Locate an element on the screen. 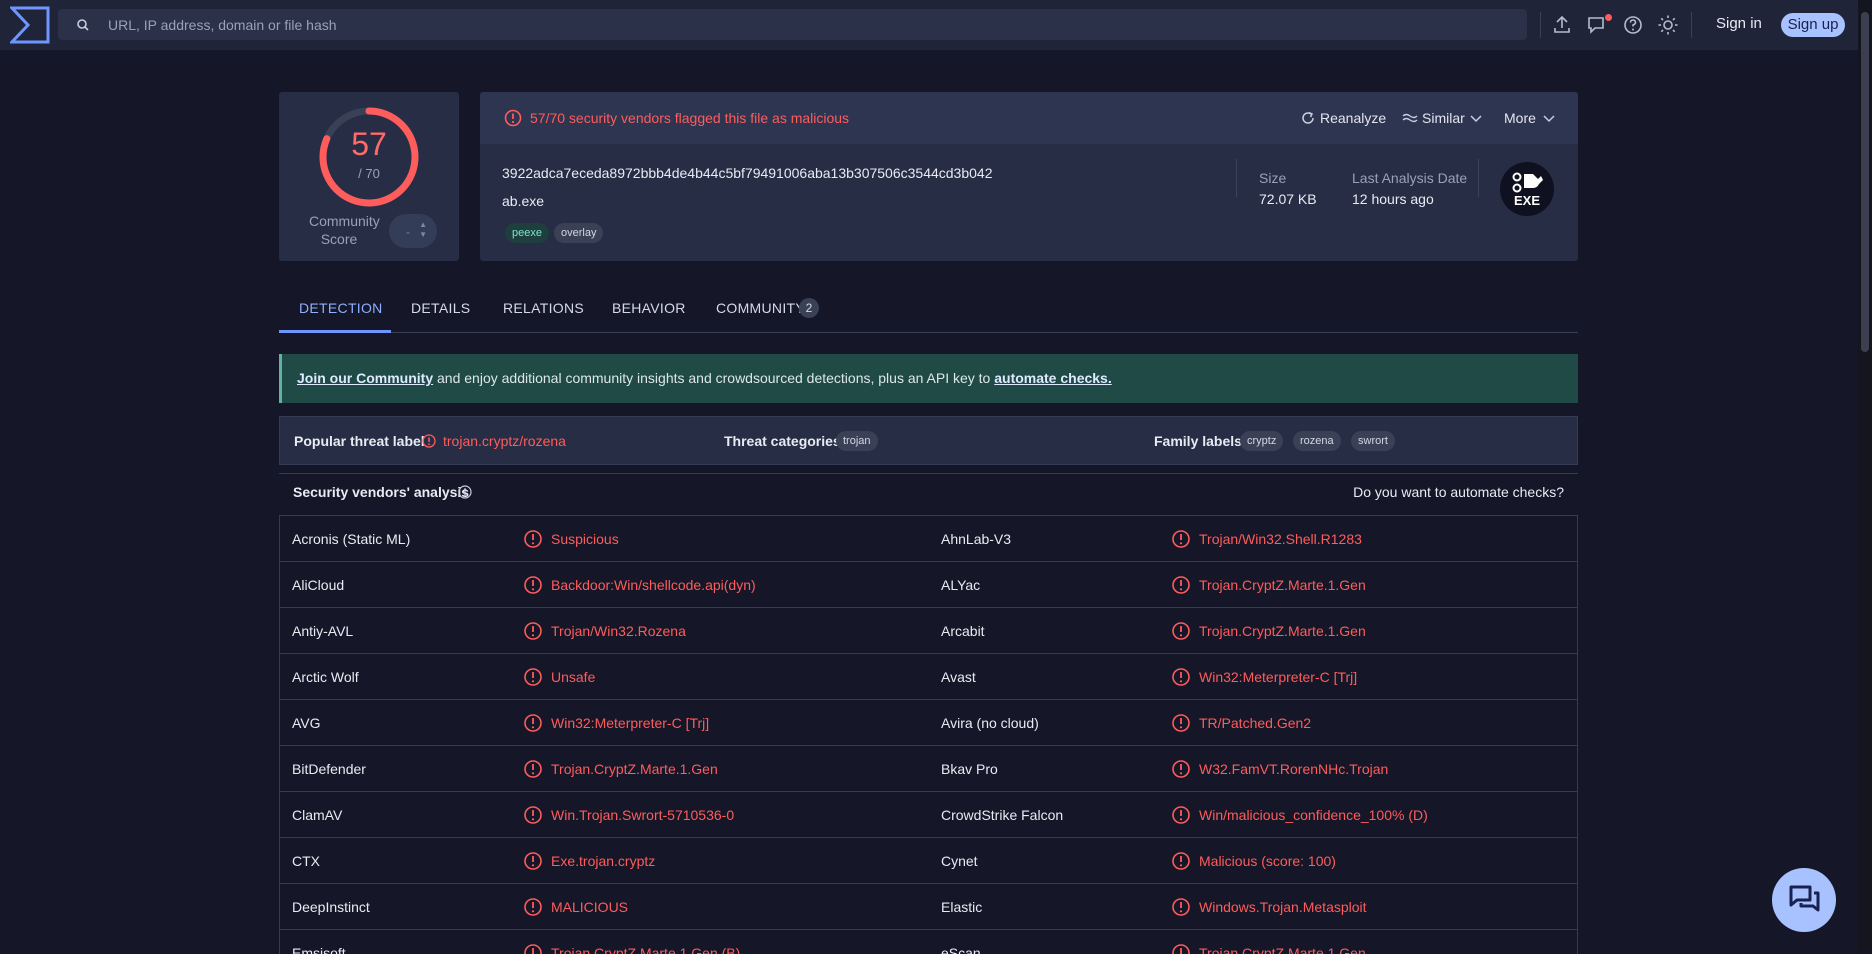 The image size is (1872, 954). file-type-badge: EXE is located at coordinates (1527, 189).